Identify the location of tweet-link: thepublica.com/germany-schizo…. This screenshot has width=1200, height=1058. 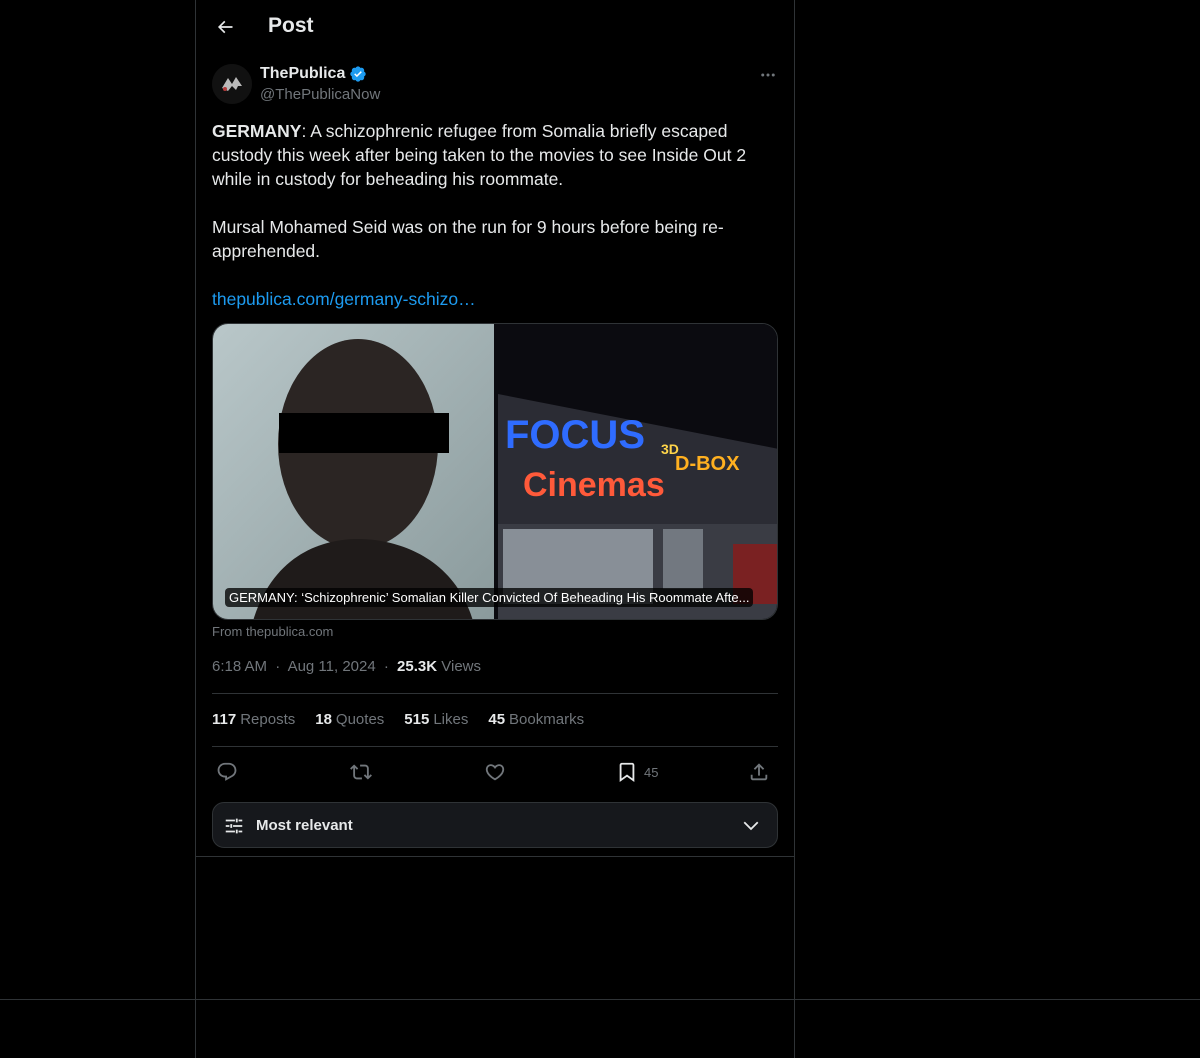
(344, 299).